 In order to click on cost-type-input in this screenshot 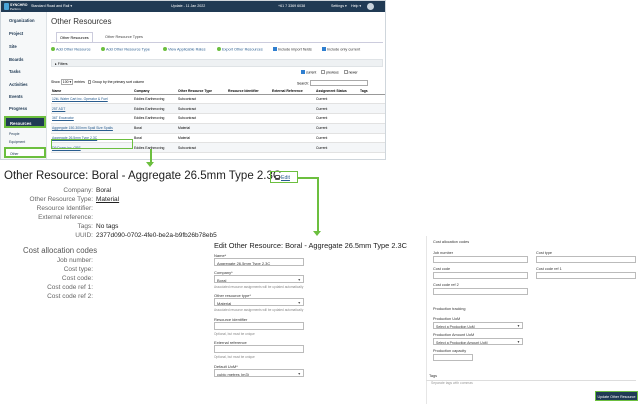, I will do `click(586, 259)`.